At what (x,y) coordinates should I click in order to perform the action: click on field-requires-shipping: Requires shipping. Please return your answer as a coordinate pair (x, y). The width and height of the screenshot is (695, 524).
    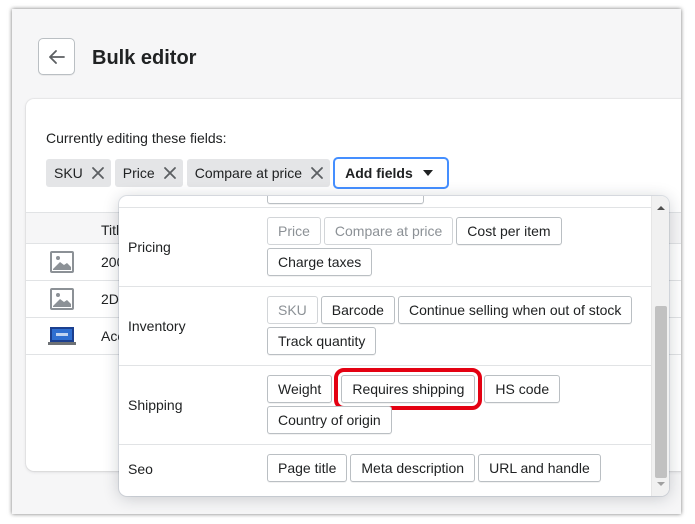
    Looking at the image, I should click on (408, 389).